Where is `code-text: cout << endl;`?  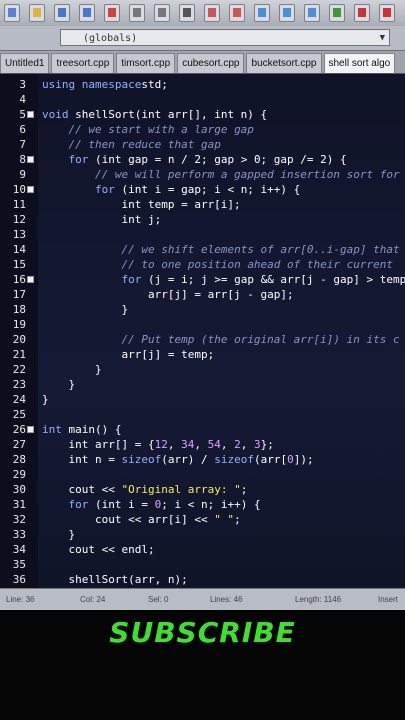
code-text: cout << endl; is located at coordinates (98, 549).